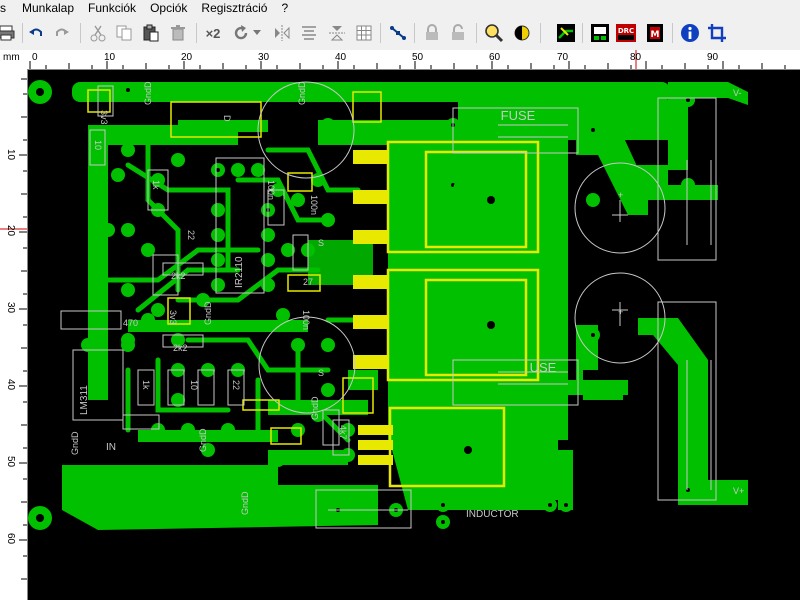 This screenshot has height=600, width=800. What do you see at coordinates (124, 33) in the screenshot?
I see `copy-icon` at bounding box center [124, 33].